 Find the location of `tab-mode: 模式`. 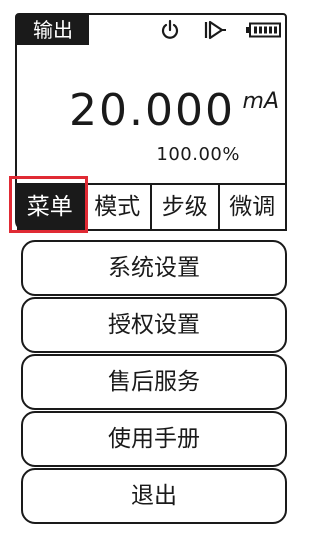

tab-mode: 模式 is located at coordinates (116, 208).